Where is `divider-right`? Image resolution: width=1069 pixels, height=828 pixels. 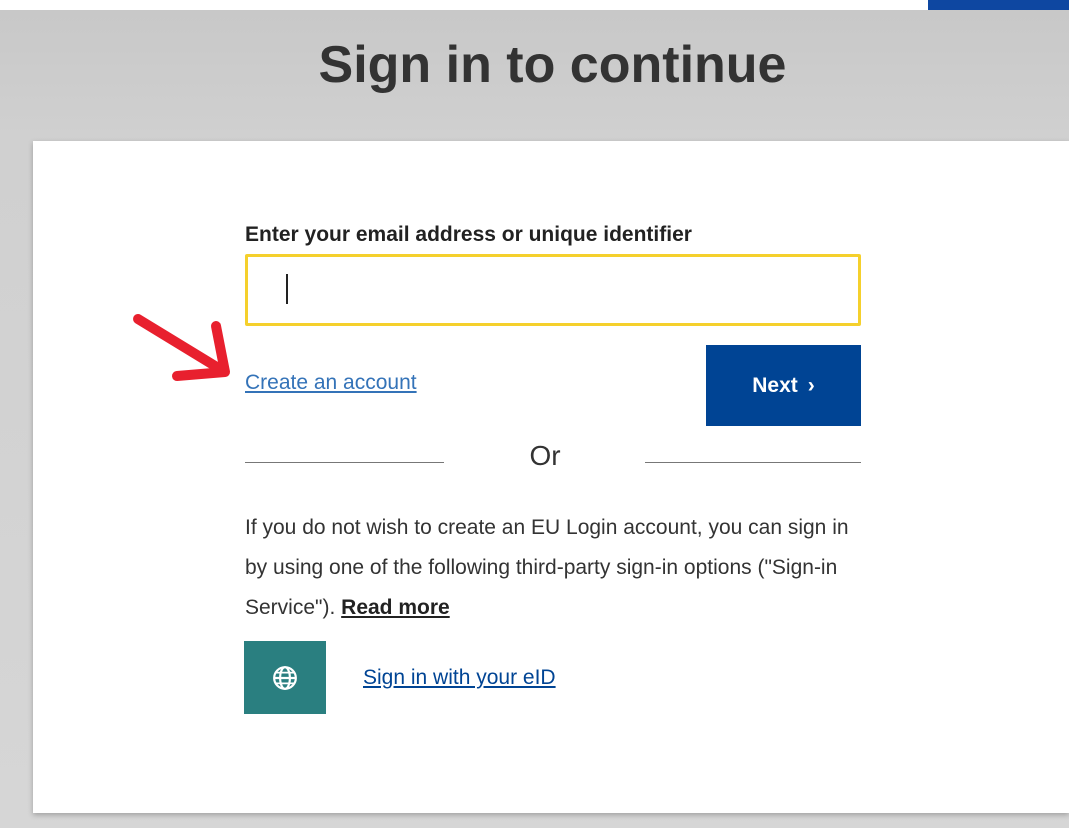 divider-right is located at coordinates (753, 462).